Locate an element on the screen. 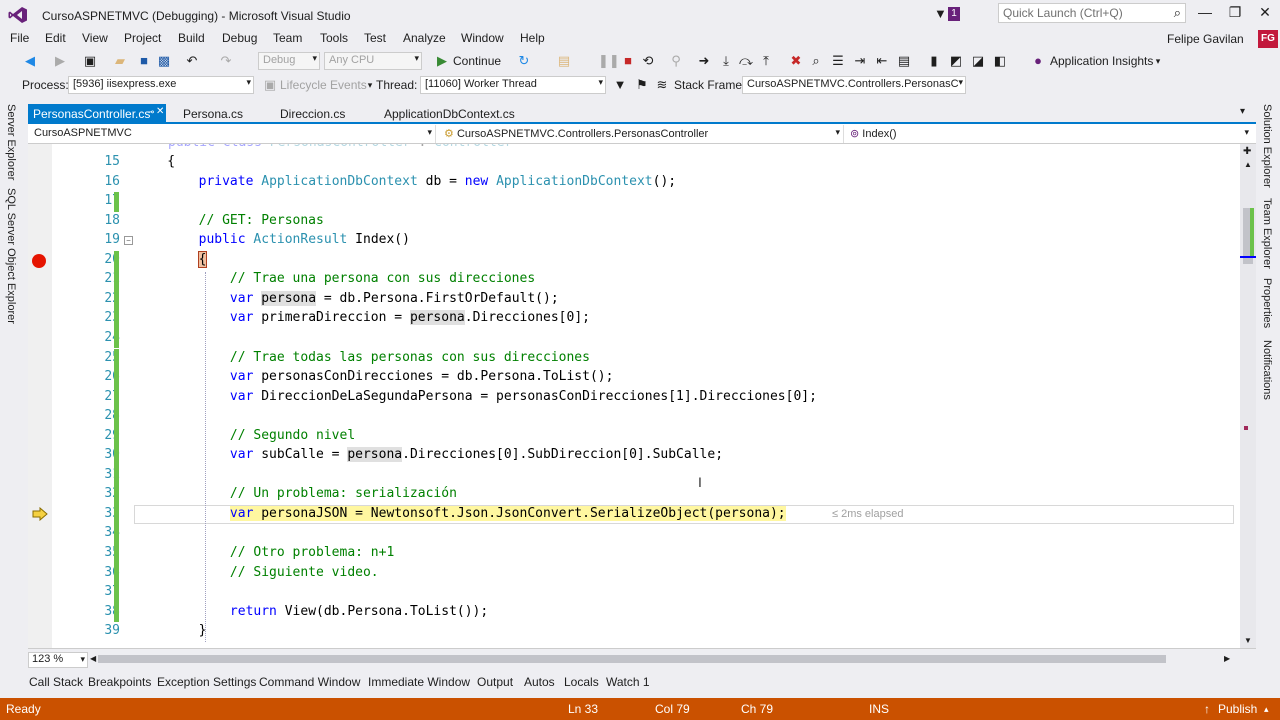 The height and width of the screenshot is (720, 1280). code-line: 24 is located at coordinates (634, 338).